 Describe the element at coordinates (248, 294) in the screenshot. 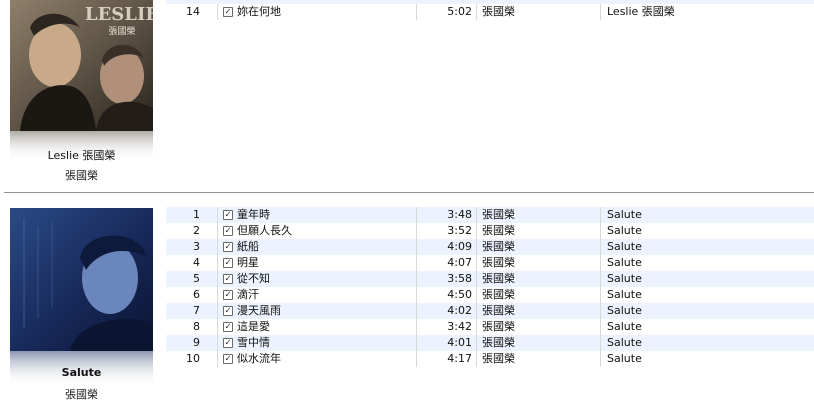

I see `track-name: 滴汗` at that location.